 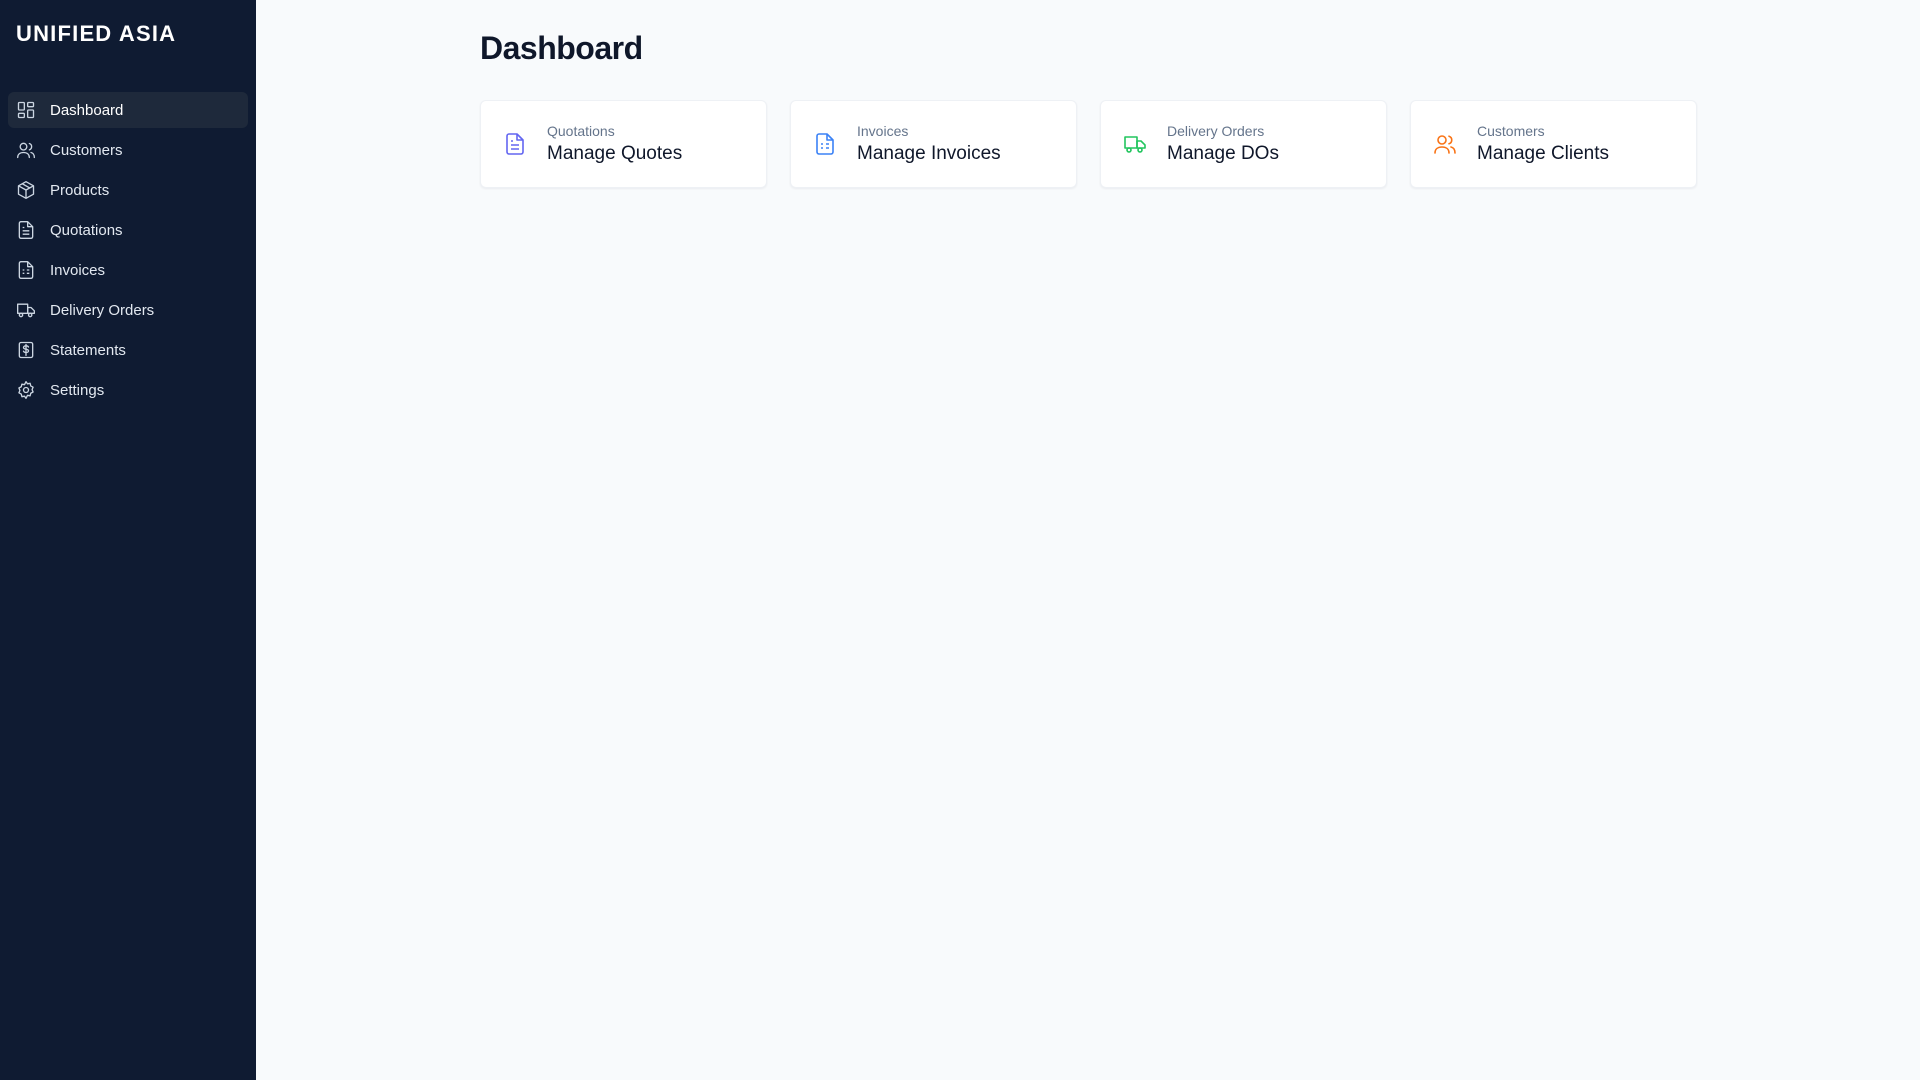 What do you see at coordinates (86, 230) in the screenshot?
I see `sidebar-item-label: Quotations` at bounding box center [86, 230].